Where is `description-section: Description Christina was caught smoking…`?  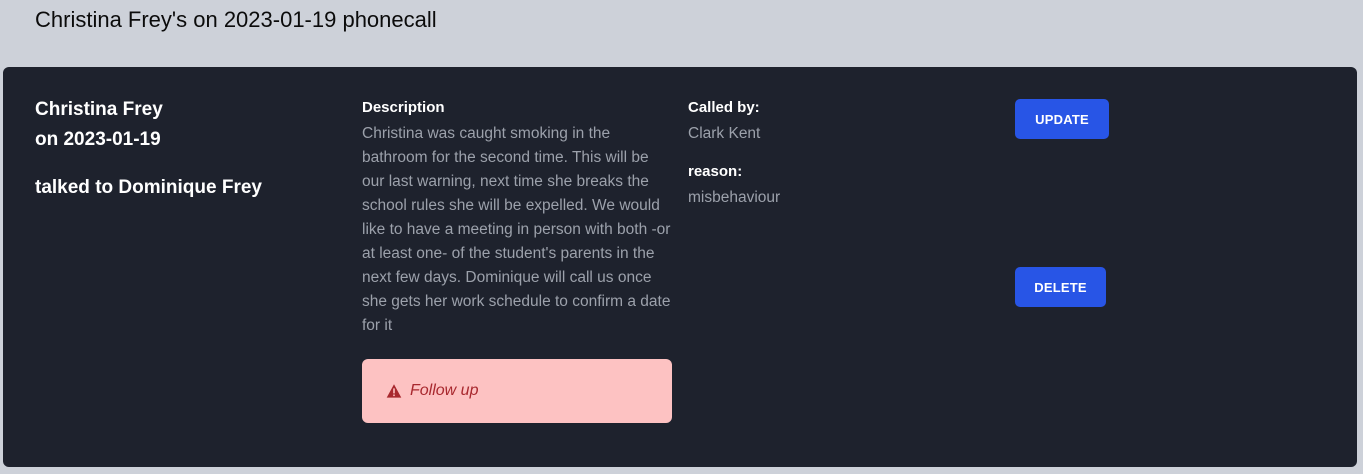 description-section: Description Christina was caught smoking… is located at coordinates (518, 218).